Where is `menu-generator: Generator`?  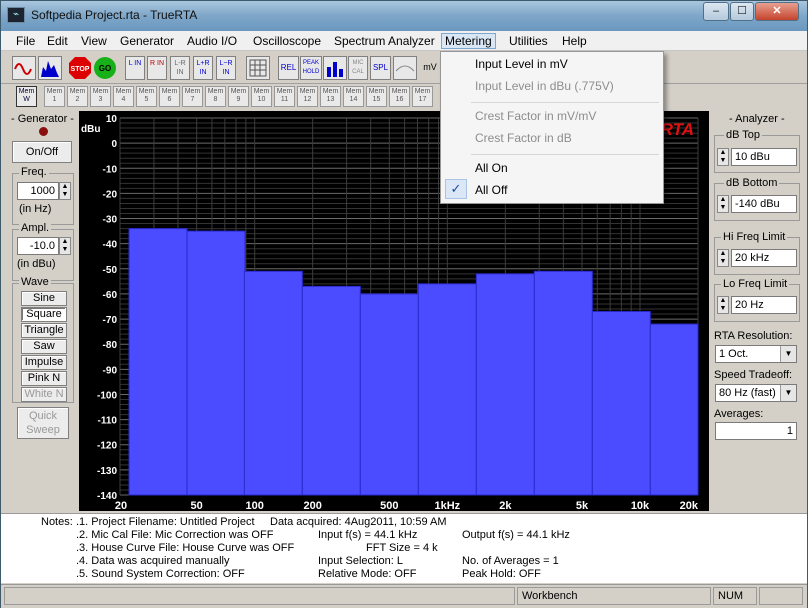 menu-generator: Generator is located at coordinates (147, 41).